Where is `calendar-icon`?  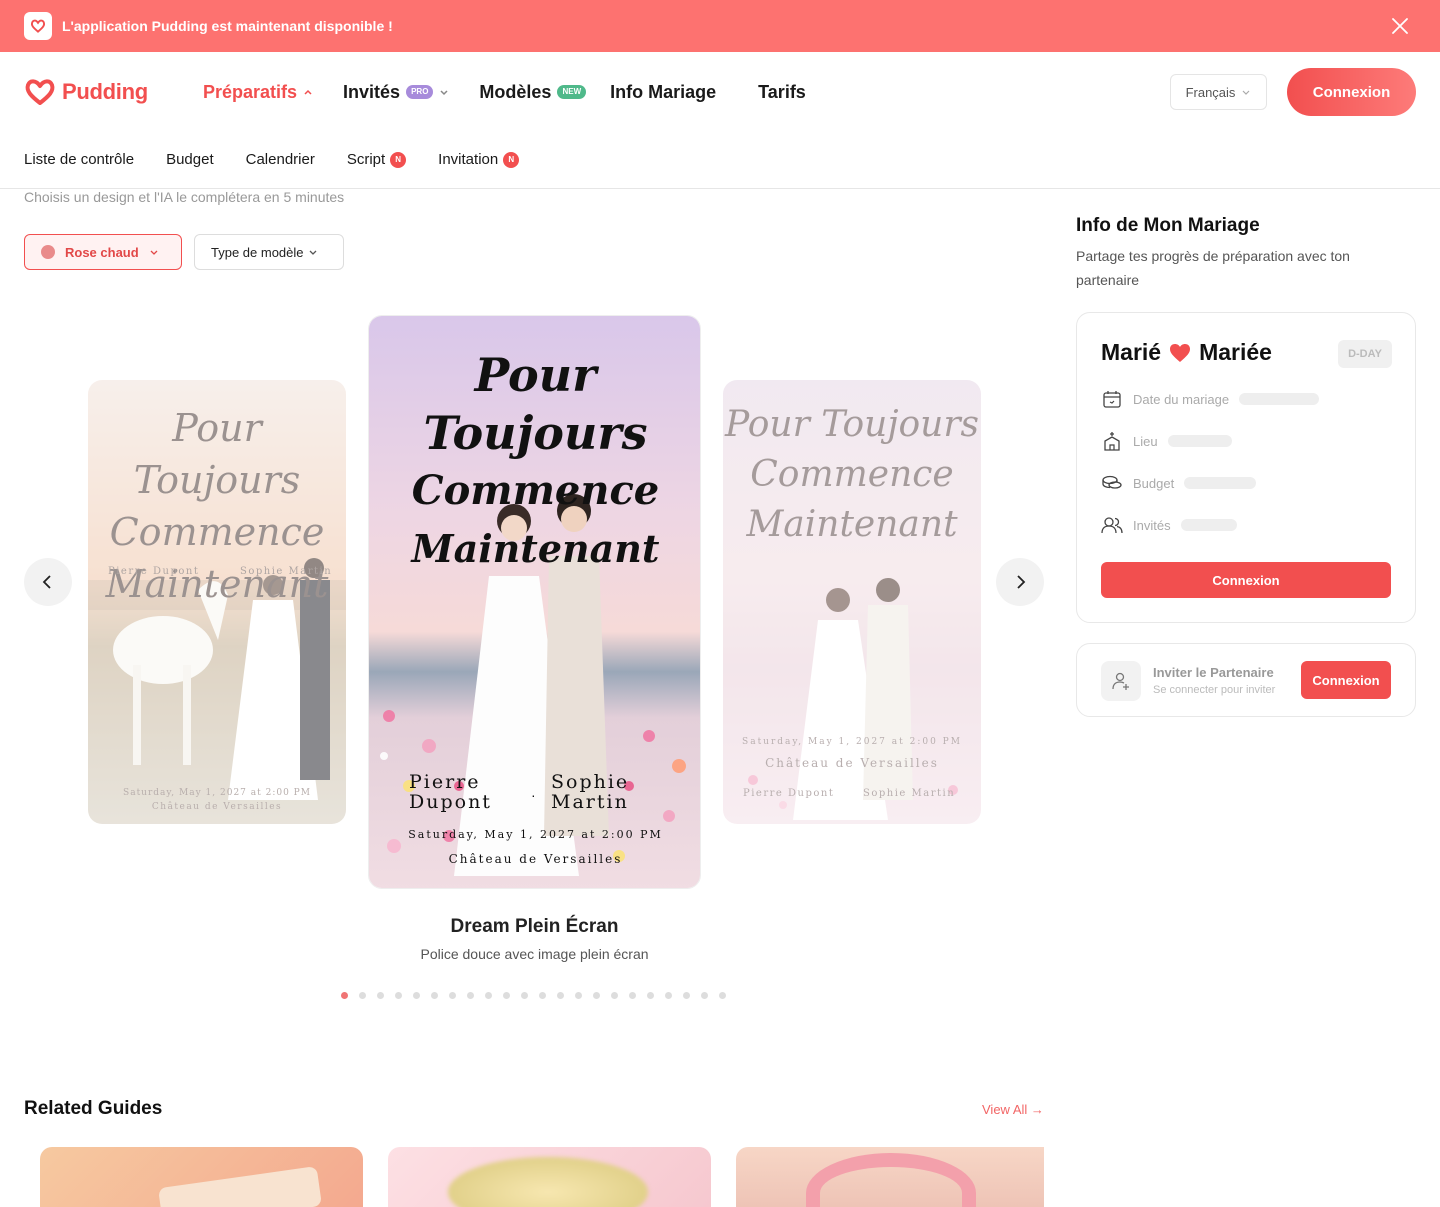
calendar-icon is located at coordinates (1112, 399).